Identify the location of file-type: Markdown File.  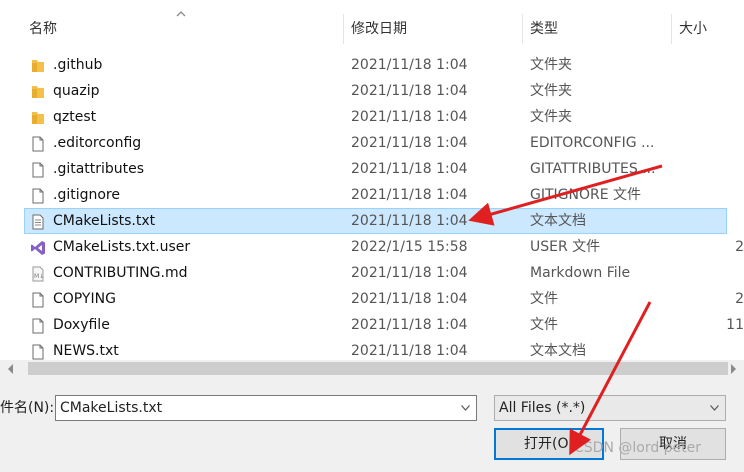
(580, 273).